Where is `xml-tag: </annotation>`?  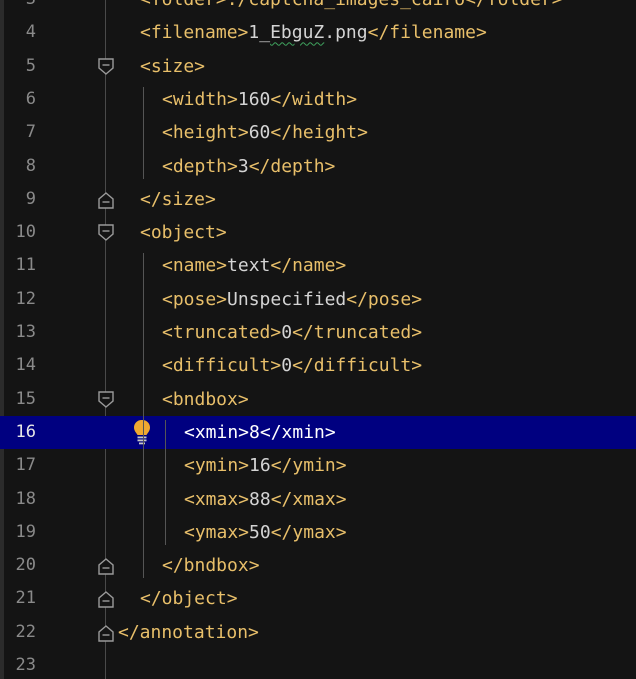 xml-tag: </annotation> is located at coordinates (188, 632).